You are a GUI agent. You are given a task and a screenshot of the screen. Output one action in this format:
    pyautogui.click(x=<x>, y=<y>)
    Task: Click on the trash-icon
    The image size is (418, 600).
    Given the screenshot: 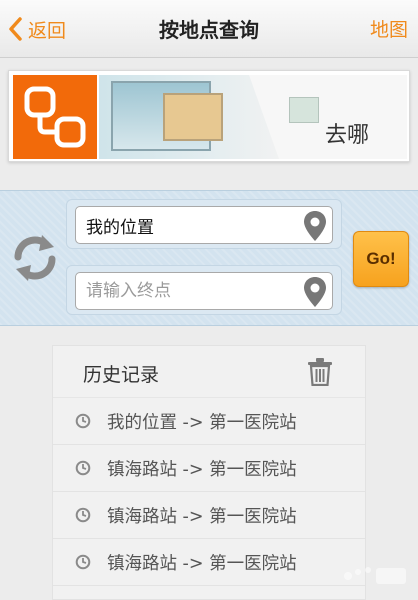 What is the action you would take?
    pyautogui.click(x=320, y=372)
    